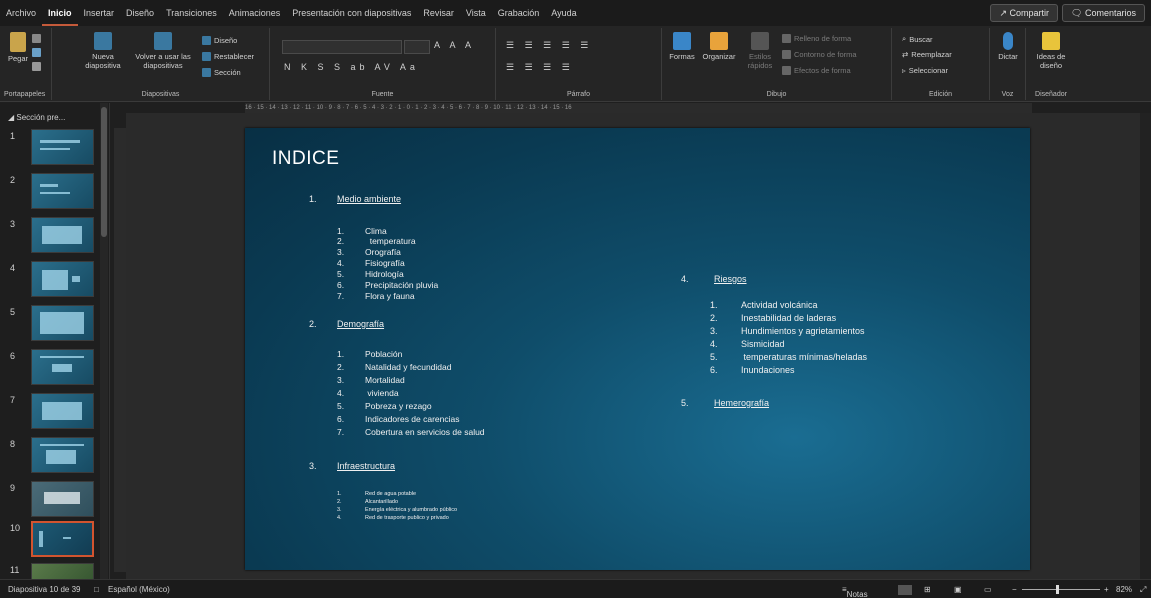 The width and height of the screenshot is (1151, 598). What do you see at coordinates (228, 56) in the screenshot?
I see `reset-button: Restablecer` at bounding box center [228, 56].